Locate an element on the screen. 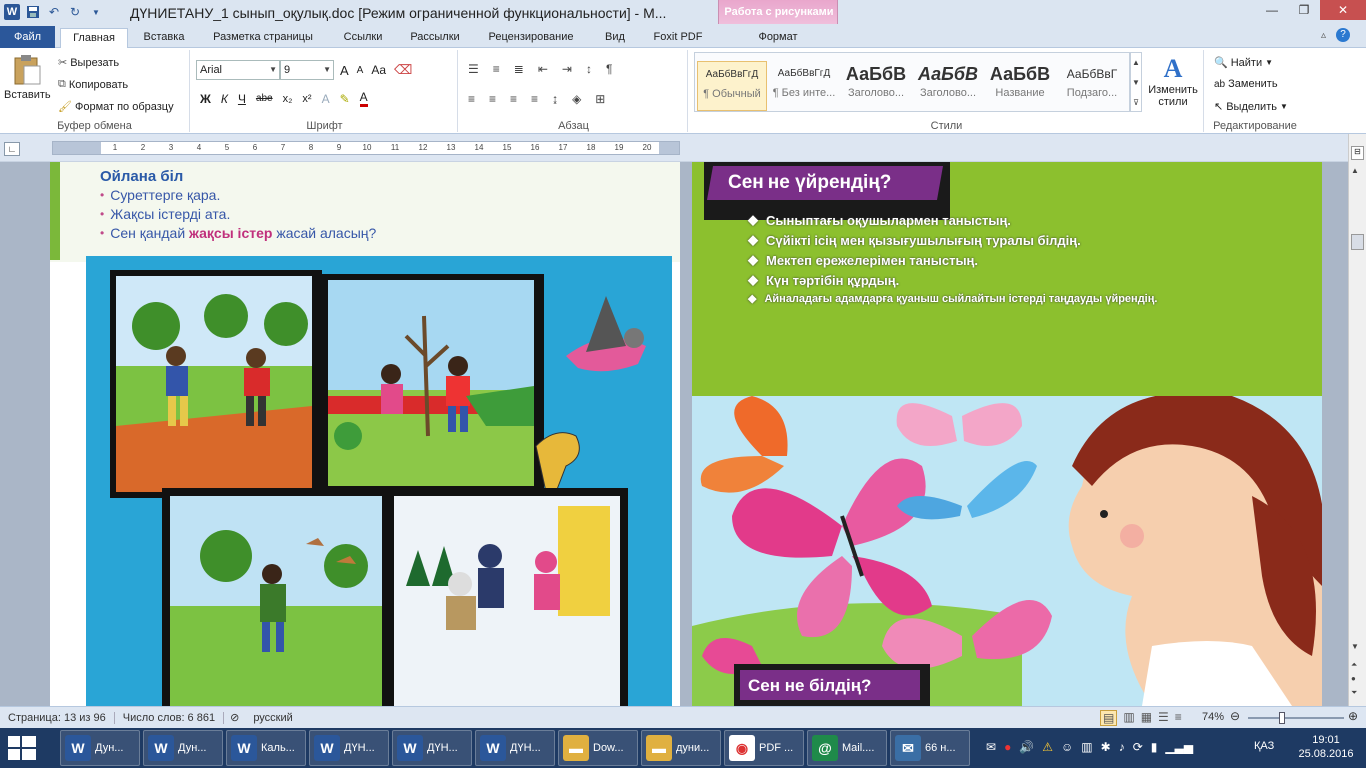  style-item: АаБбВ Название is located at coordinates (1020, 86).